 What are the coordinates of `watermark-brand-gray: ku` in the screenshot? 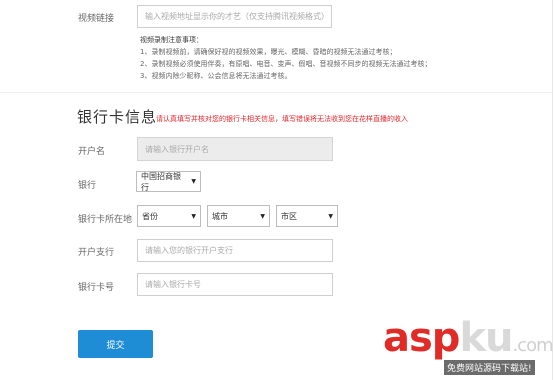 It's located at (486, 338).